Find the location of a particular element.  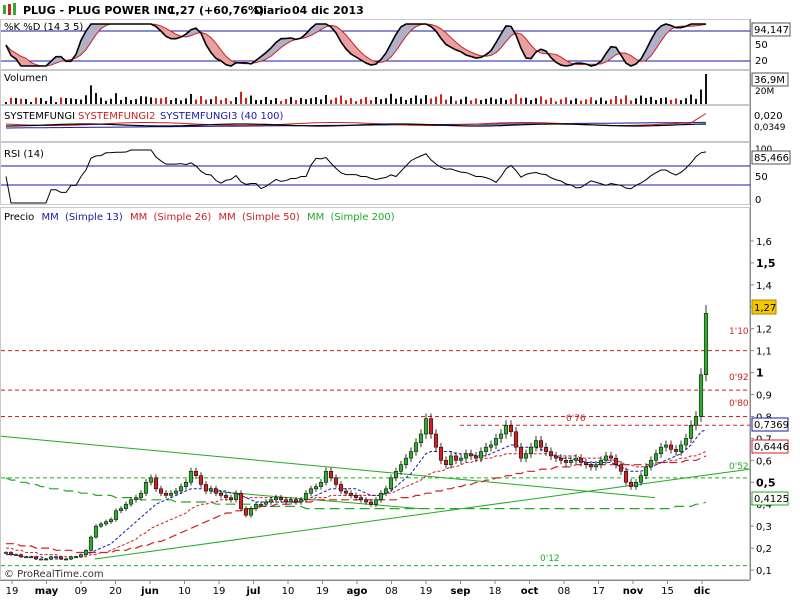

price-y-tick-label: 0,5 is located at coordinates (766, 482).